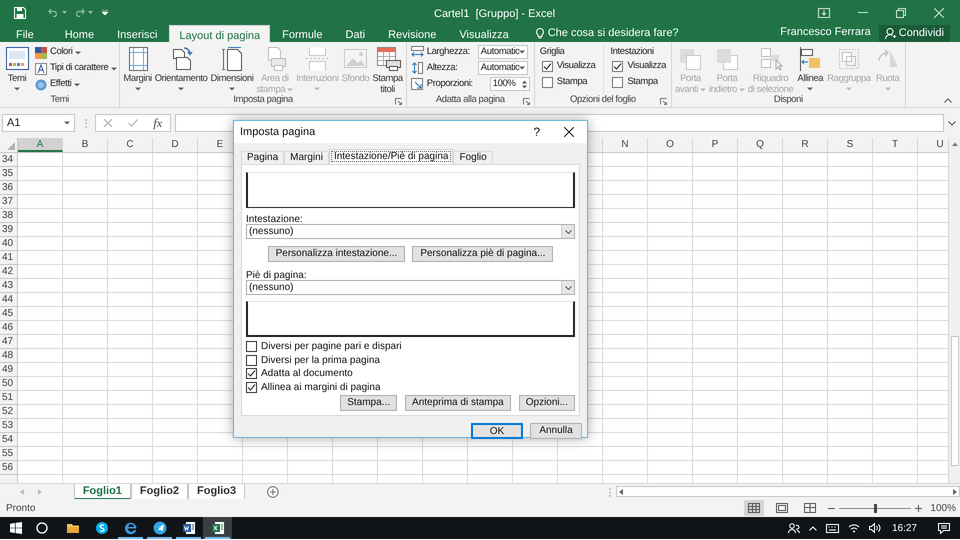 The image size is (960, 540). Describe the element at coordinates (277, 274) in the screenshot. I see `field-label: Piè di pagina:` at that location.